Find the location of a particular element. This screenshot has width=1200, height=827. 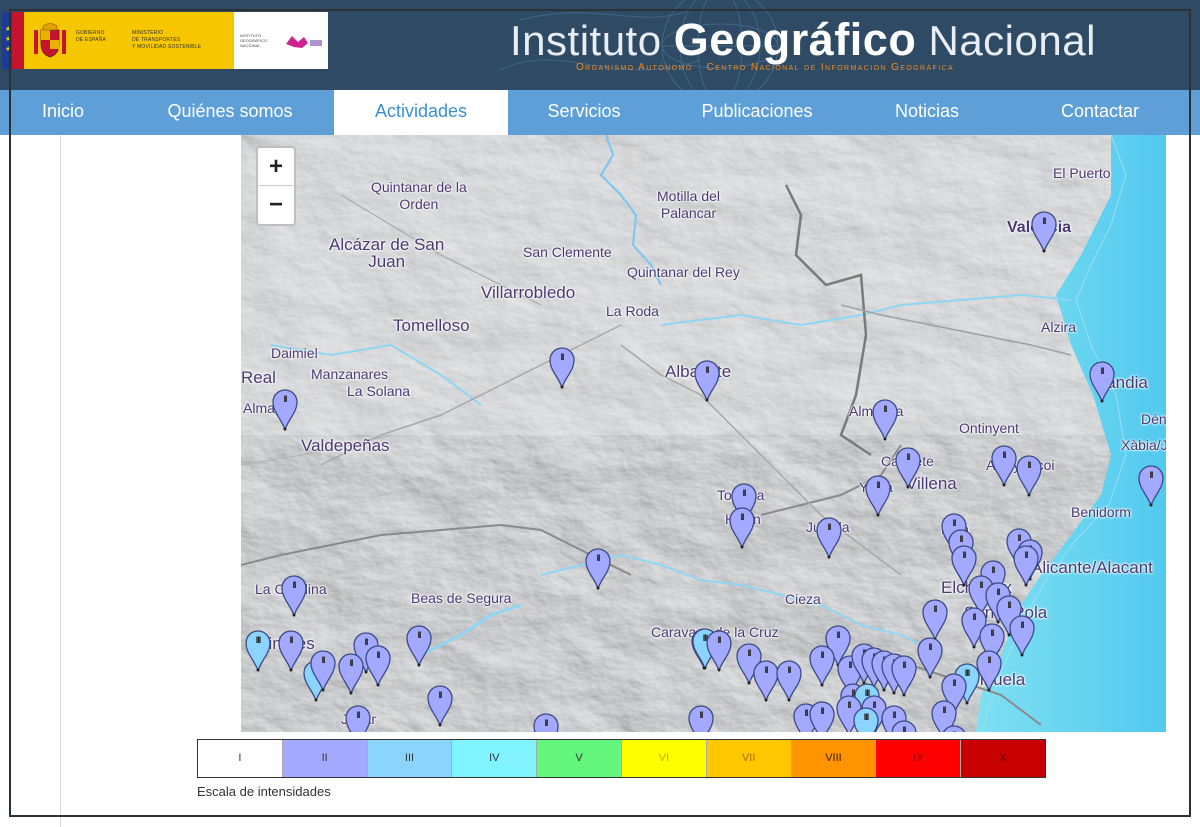

map-label: La Solana is located at coordinates (379, 391).